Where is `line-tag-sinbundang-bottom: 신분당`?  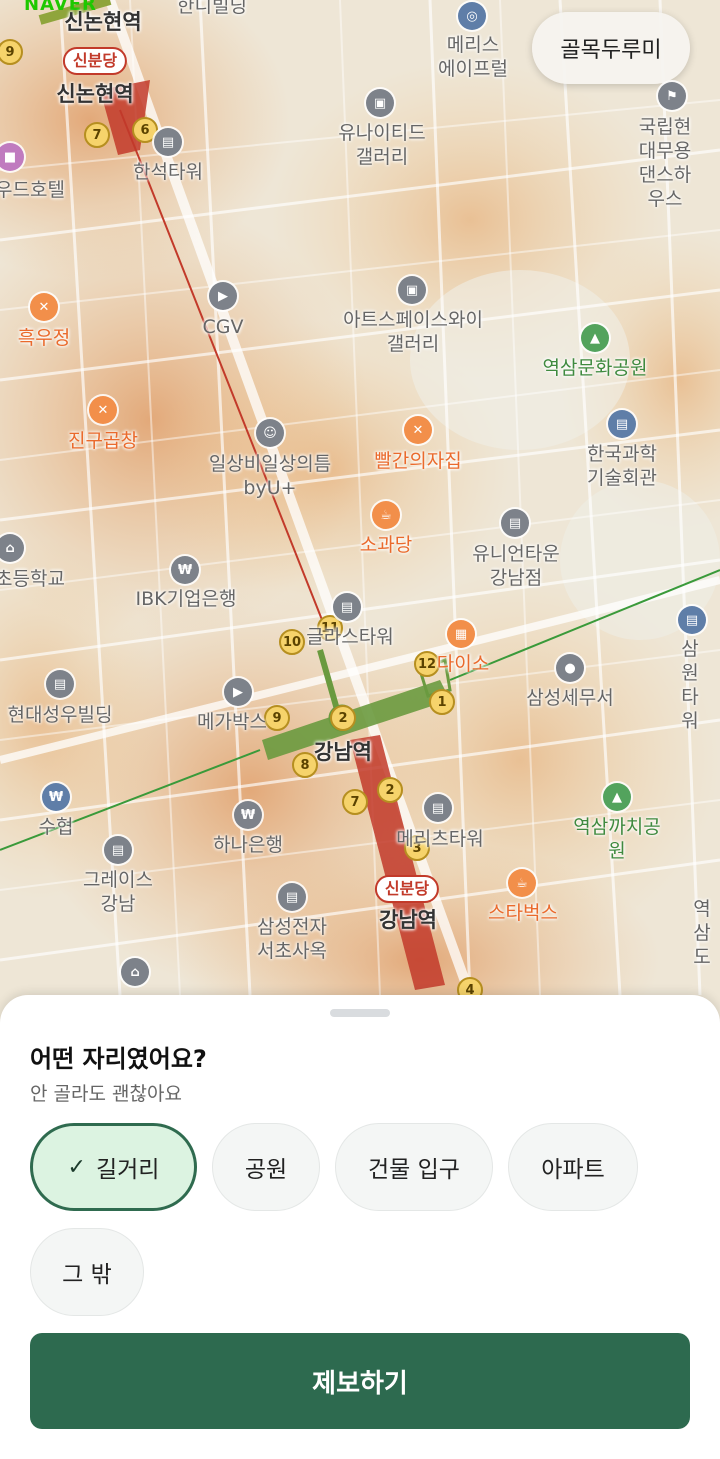 line-tag-sinbundang-bottom: 신분당 is located at coordinates (407, 889).